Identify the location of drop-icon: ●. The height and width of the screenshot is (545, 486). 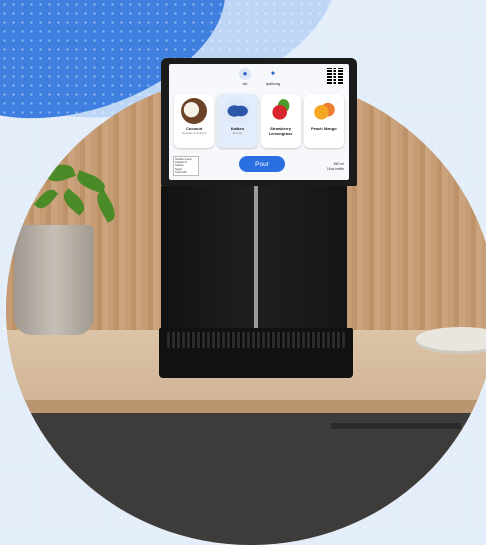
(245, 74).